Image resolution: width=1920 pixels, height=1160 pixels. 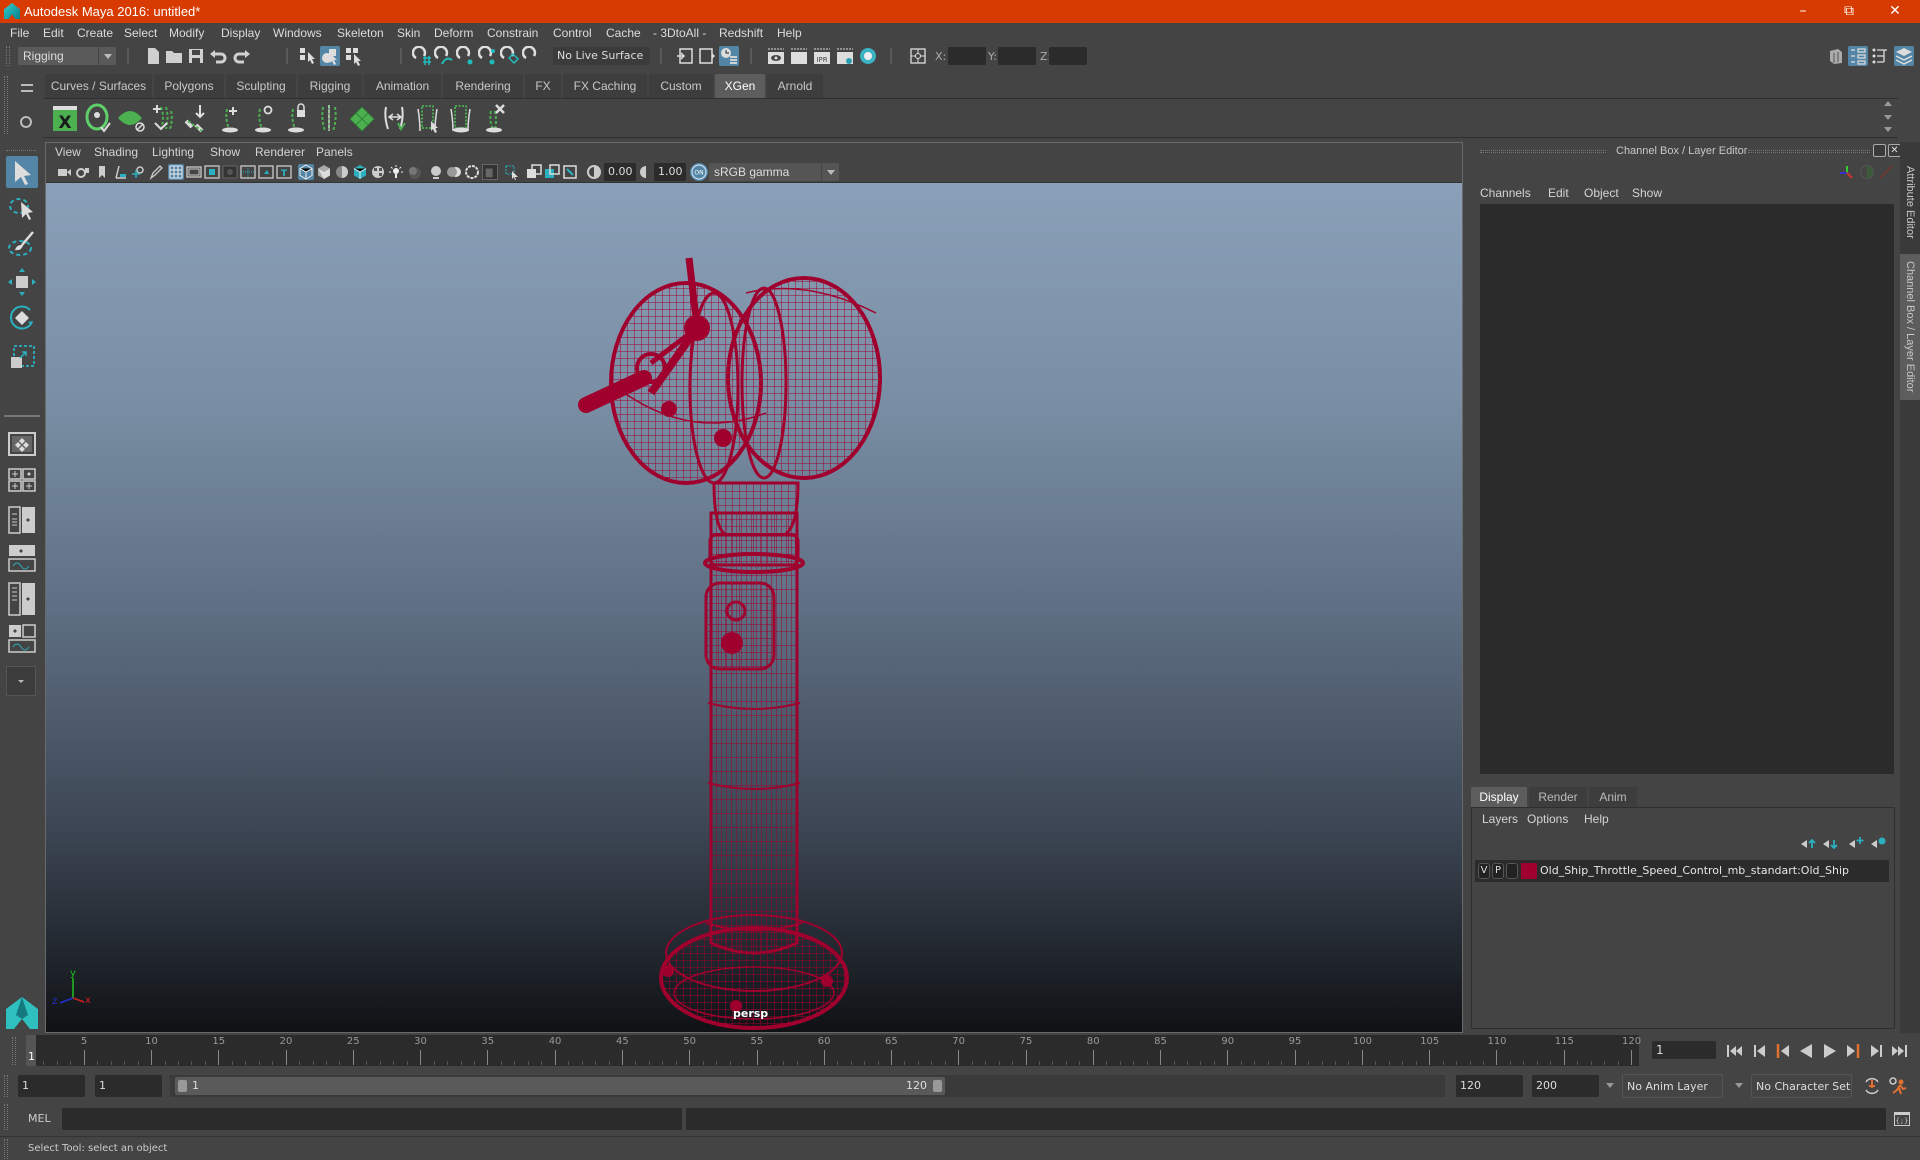 What do you see at coordinates (284, 172) in the screenshot?
I see `safe-title-icon: T` at bounding box center [284, 172].